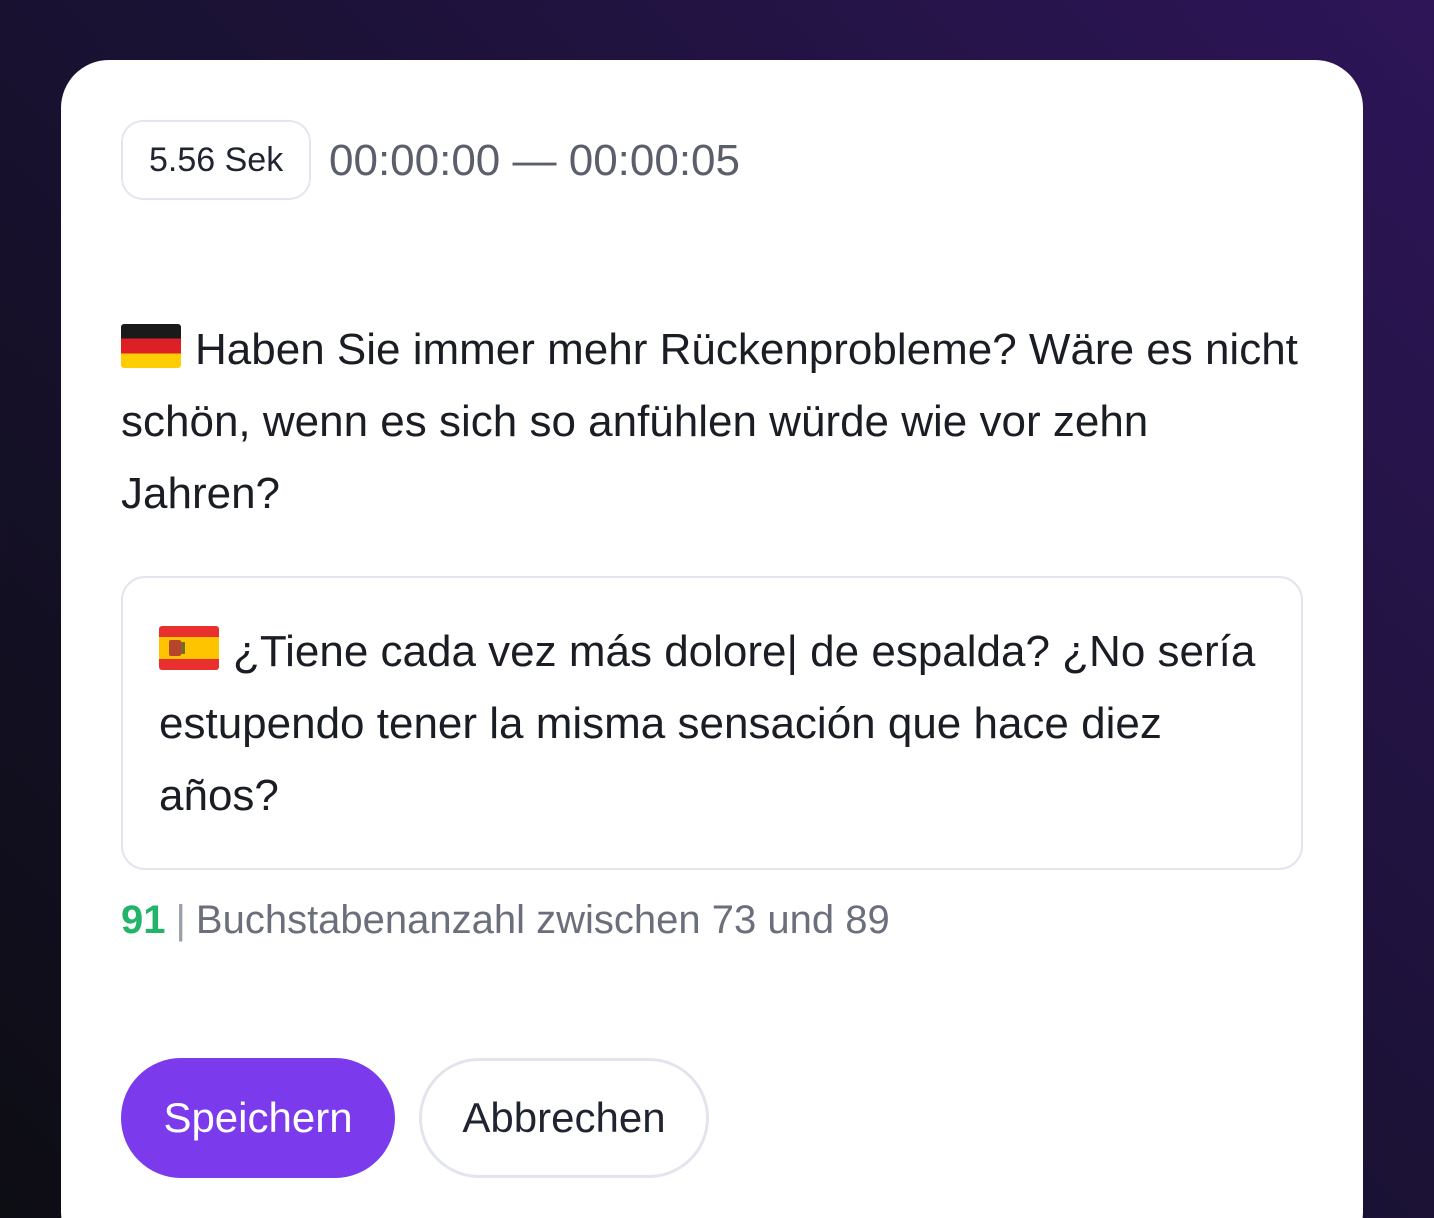 This screenshot has height=1218, width=1434. I want to click on timecode-range: 00:00:00 — 00:00:05, so click(534, 160).